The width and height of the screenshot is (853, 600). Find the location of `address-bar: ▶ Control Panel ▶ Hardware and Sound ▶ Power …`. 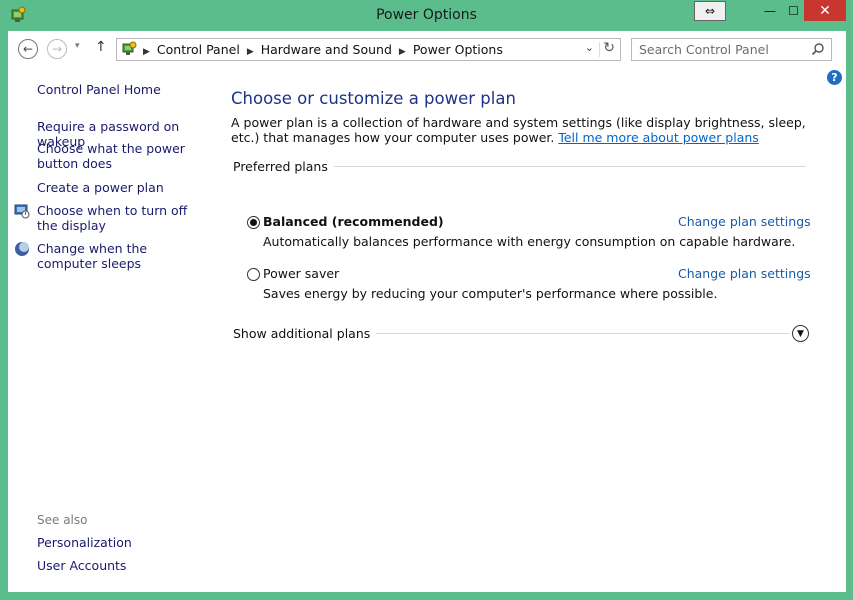

address-bar: ▶ Control Panel ▶ Hardware and Sound ▶ Power … is located at coordinates (368, 49).